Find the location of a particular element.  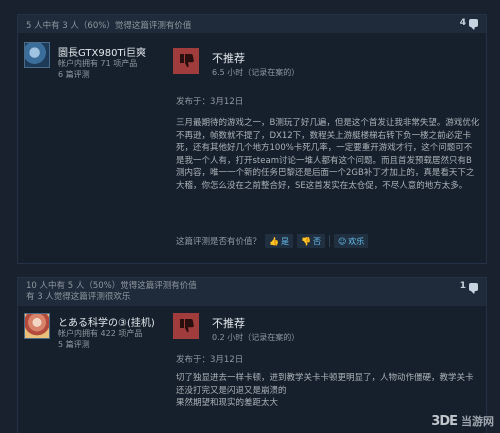

comment-count: 4 is located at coordinates (462, 23).